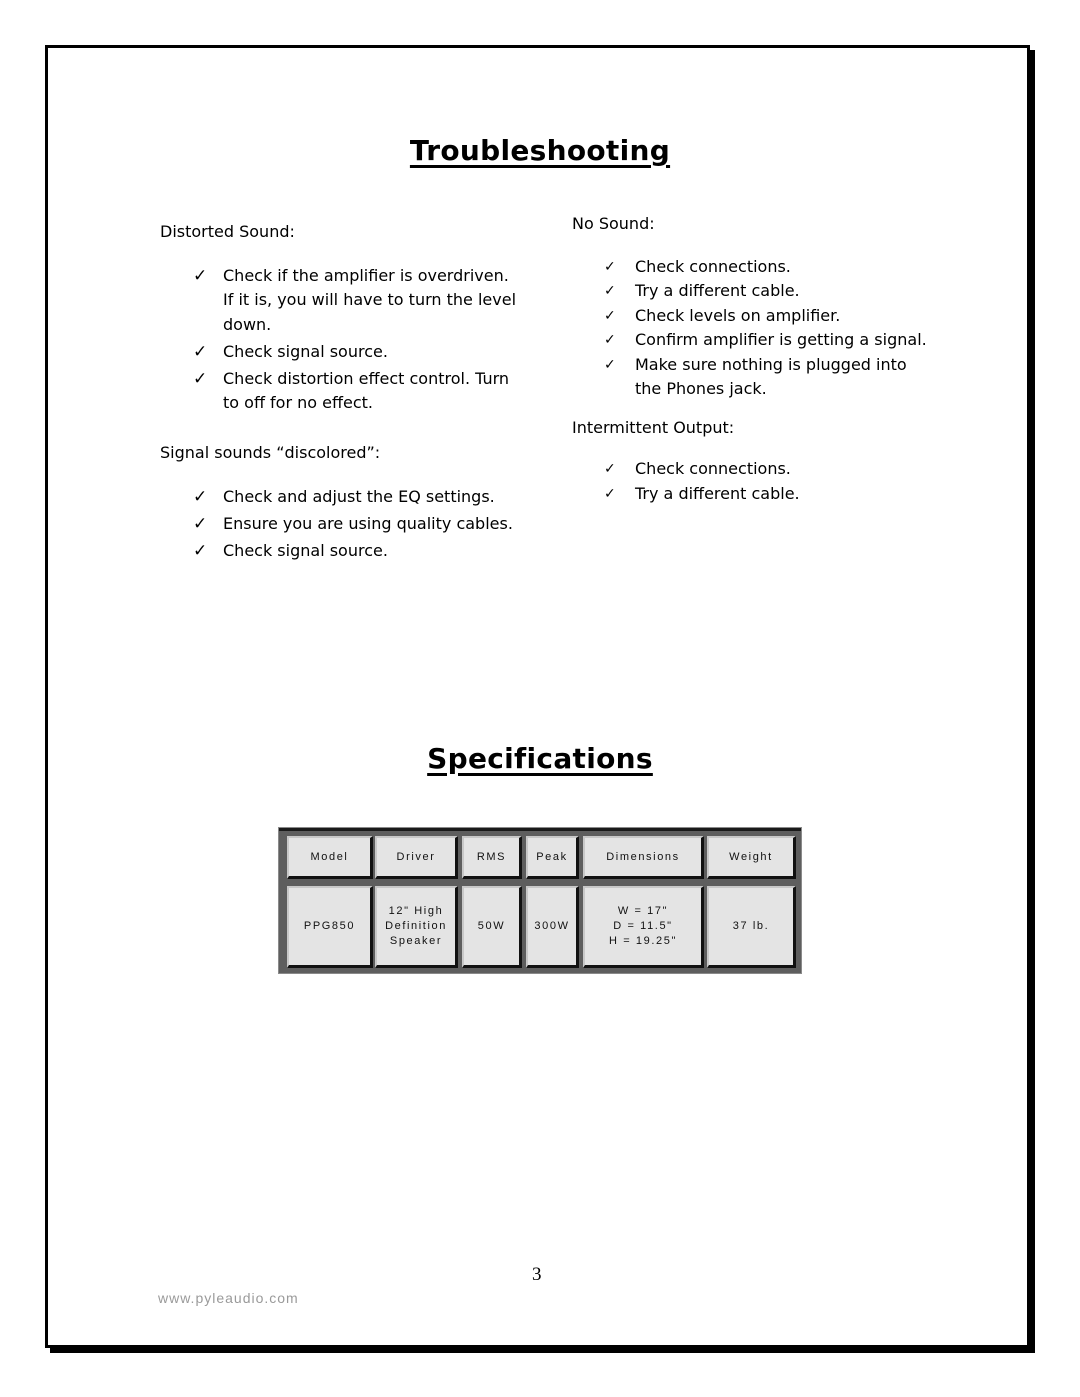 The height and width of the screenshot is (1397, 1080). I want to click on list-item: ✓ Ensure you are using quality cables., so click(340, 524).